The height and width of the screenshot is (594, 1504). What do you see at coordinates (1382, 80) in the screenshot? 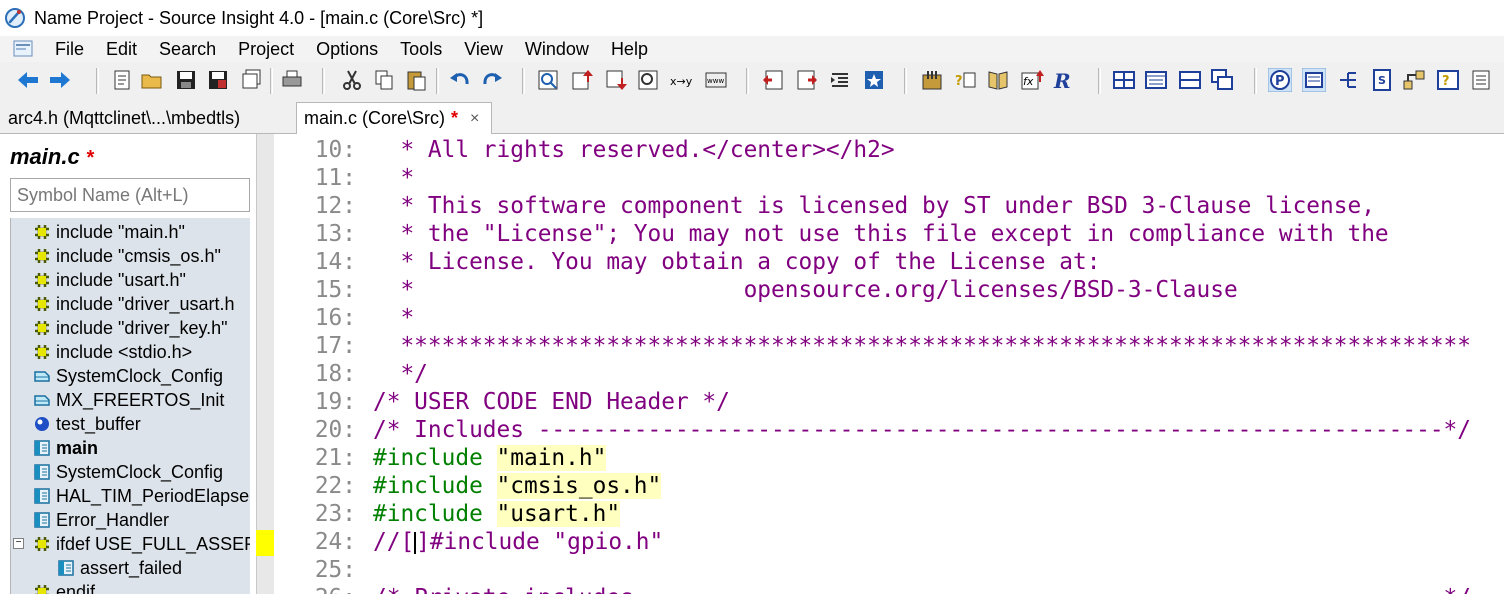
I see `symbol-icon: S` at bounding box center [1382, 80].